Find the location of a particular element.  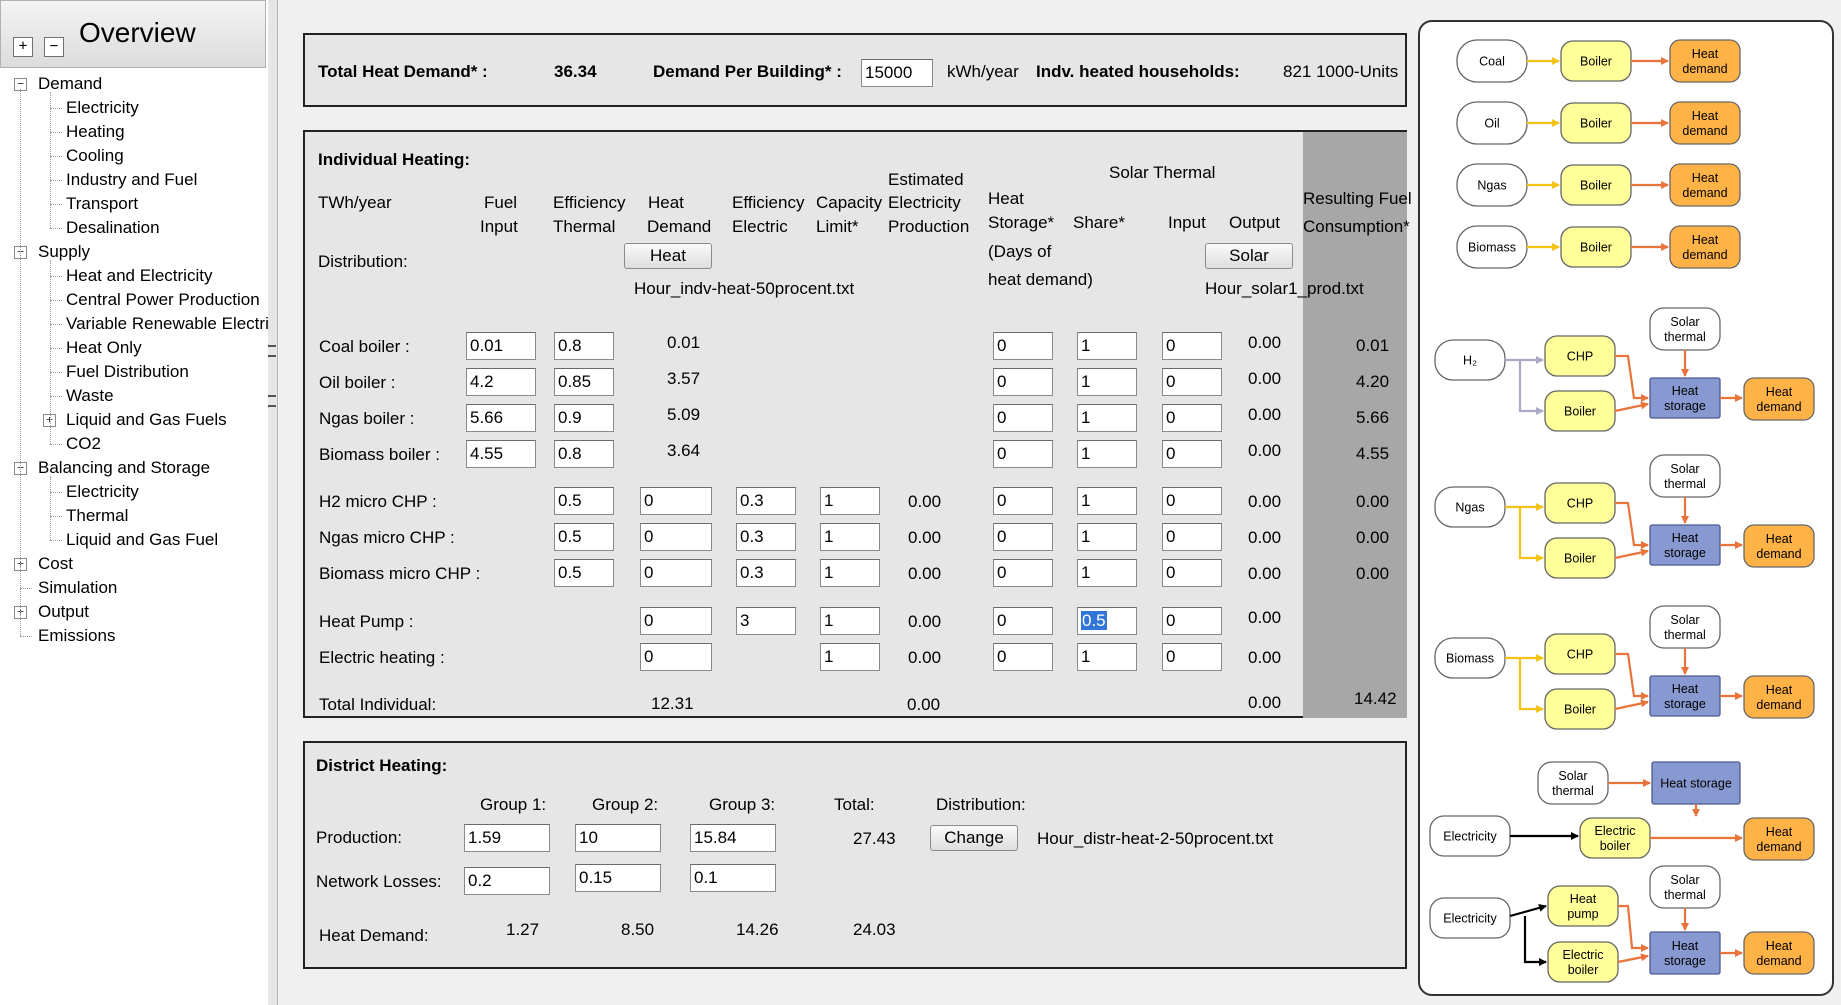

production-group-2-input: 10 is located at coordinates (618, 838).